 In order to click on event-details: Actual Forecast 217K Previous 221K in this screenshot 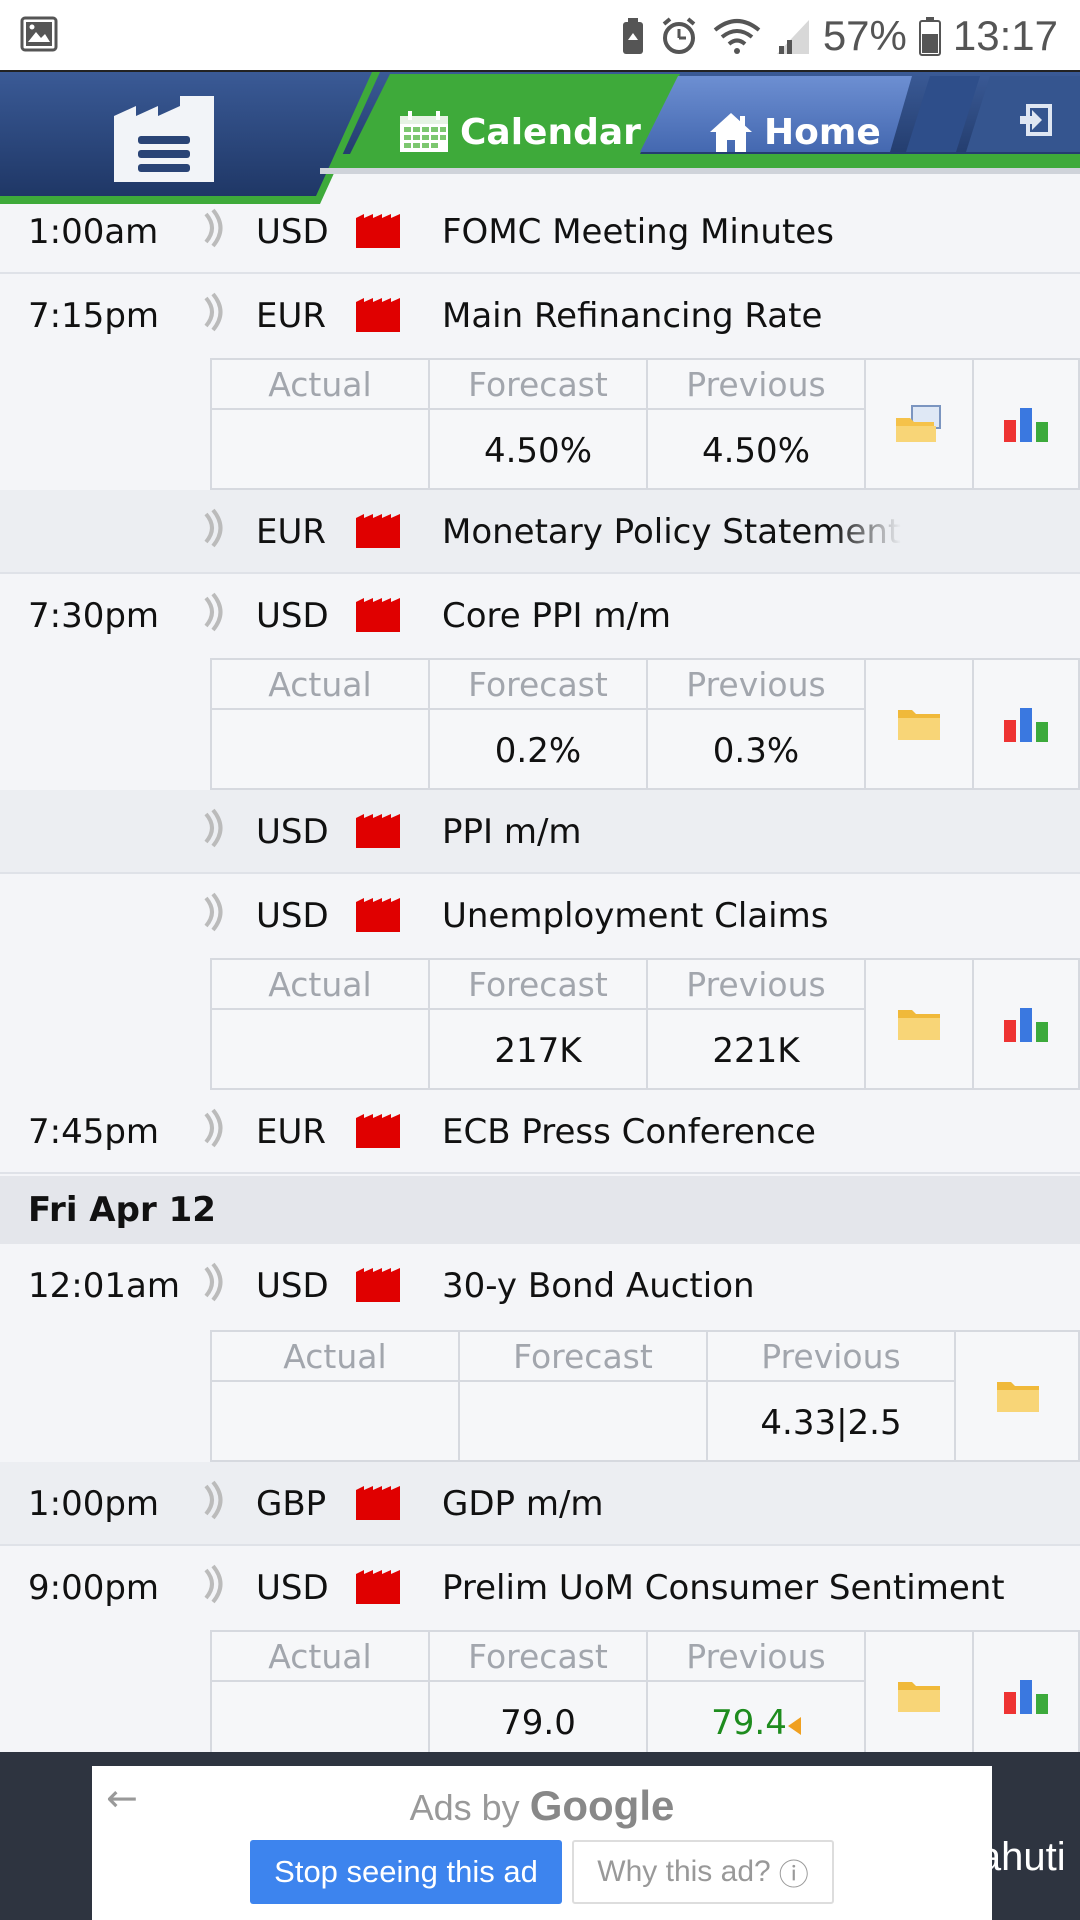, I will do `click(645, 1024)`.